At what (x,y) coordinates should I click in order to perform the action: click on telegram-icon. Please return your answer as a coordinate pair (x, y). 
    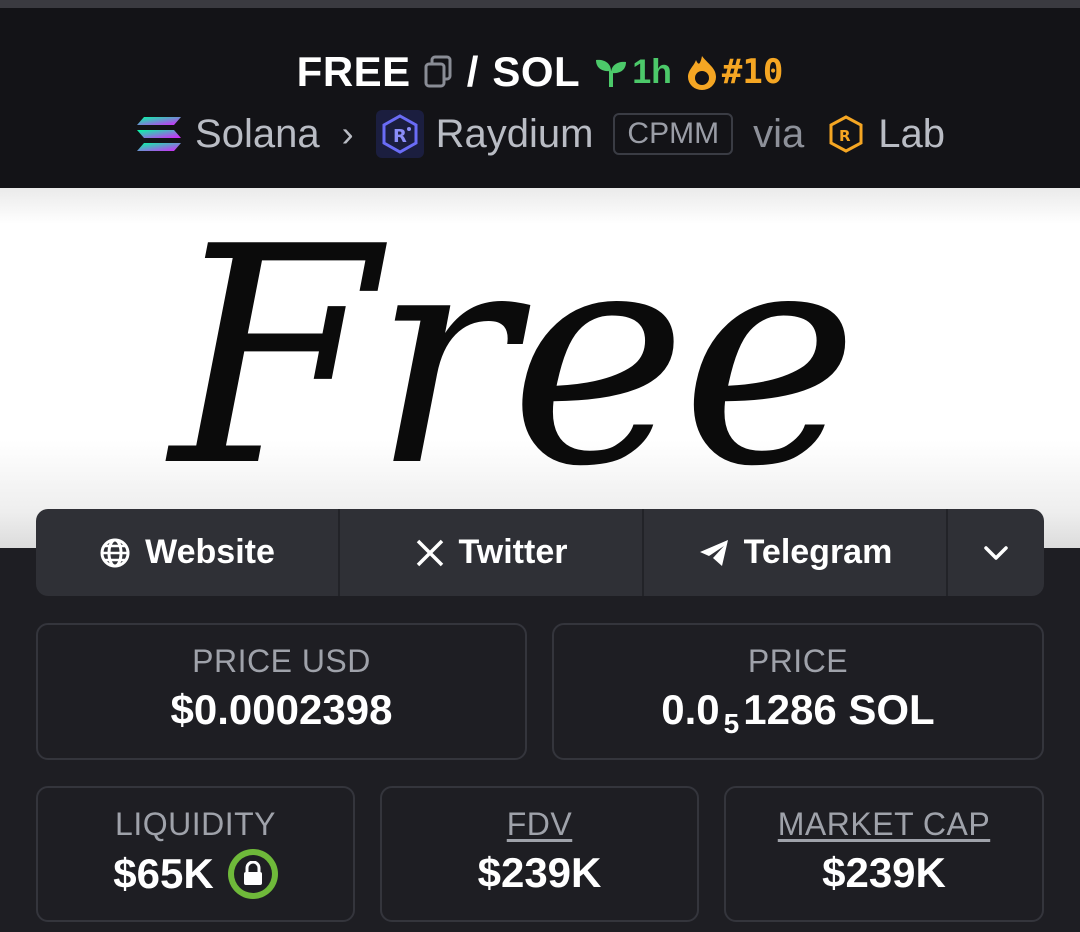
    Looking at the image, I should click on (713, 552).